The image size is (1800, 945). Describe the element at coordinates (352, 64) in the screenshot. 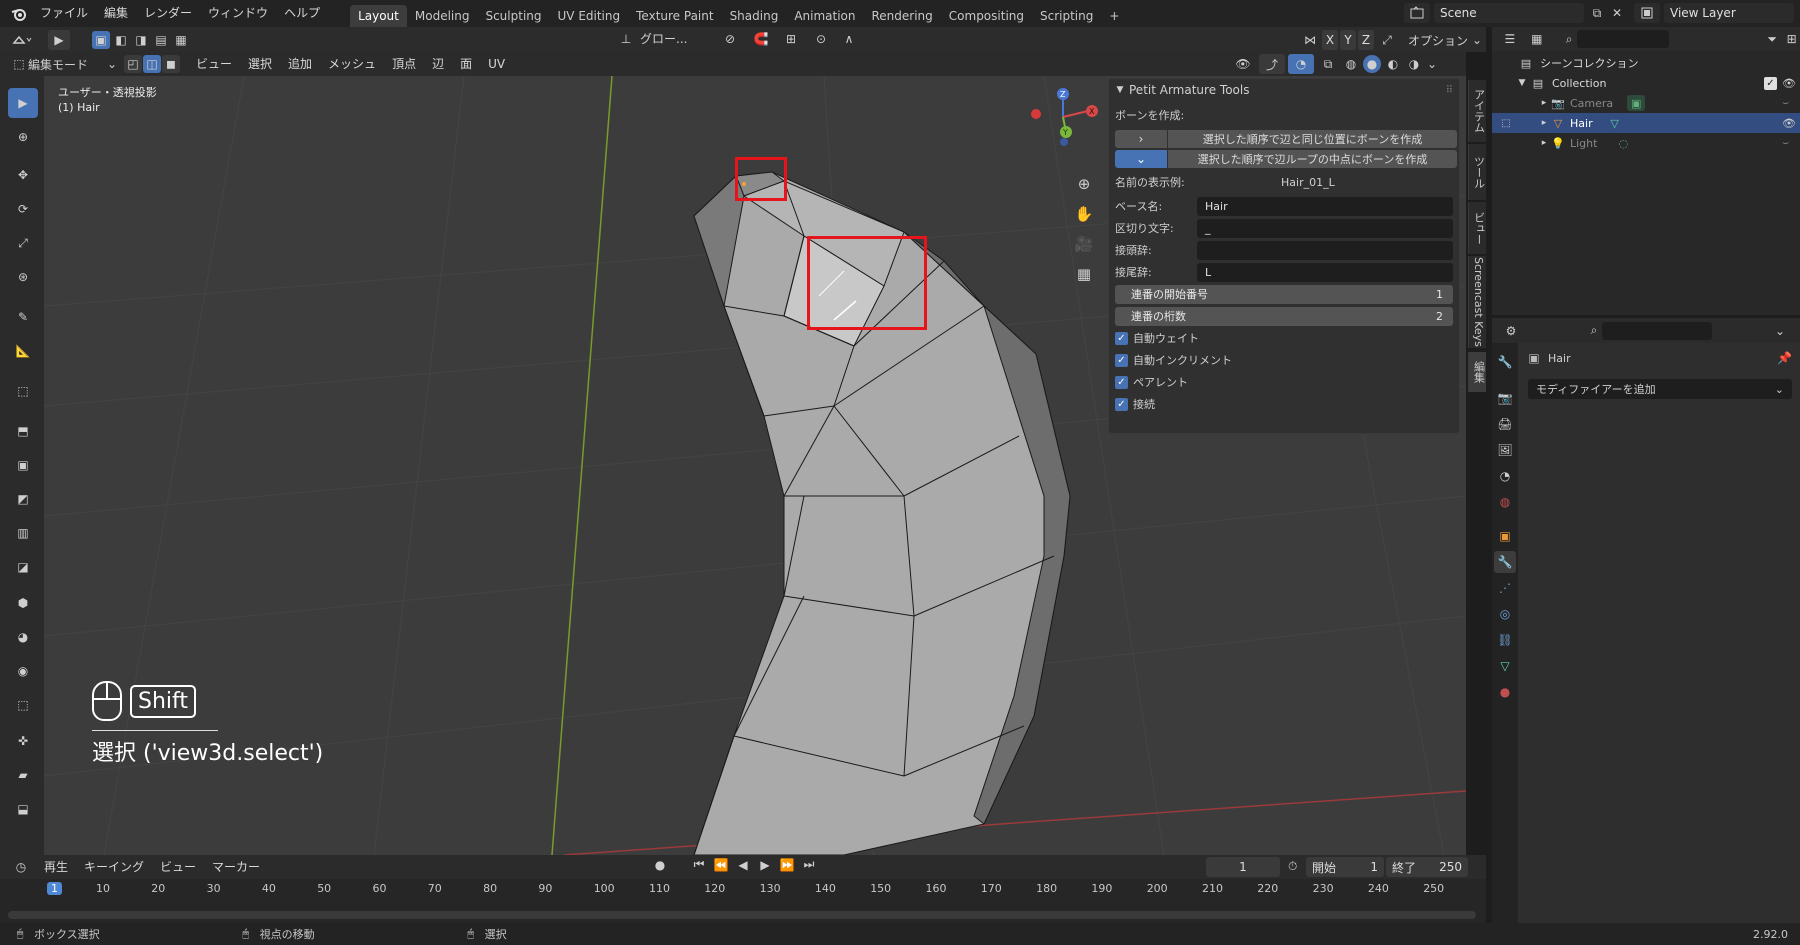

I see `menu-mesh: メッシュ` at that location.